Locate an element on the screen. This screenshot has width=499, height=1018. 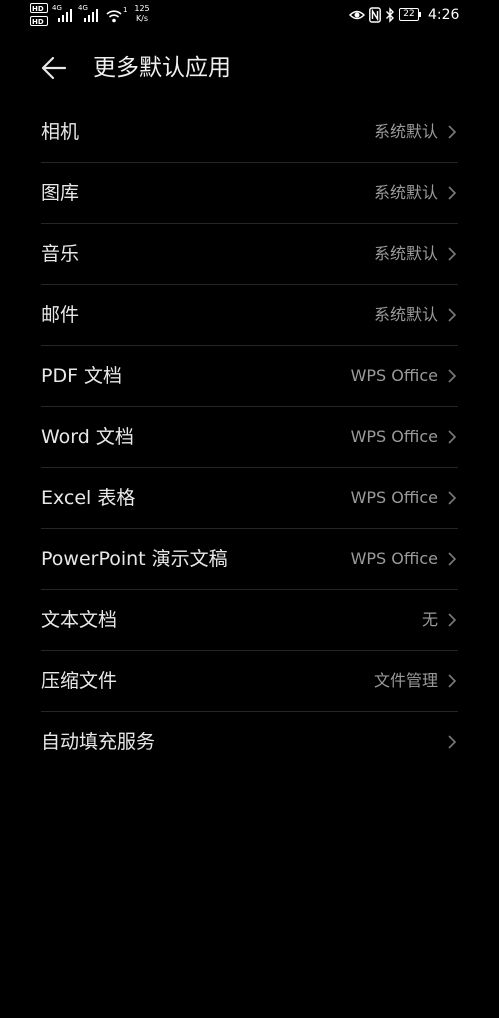
nfc-icon is located at coordinates (375, 15).